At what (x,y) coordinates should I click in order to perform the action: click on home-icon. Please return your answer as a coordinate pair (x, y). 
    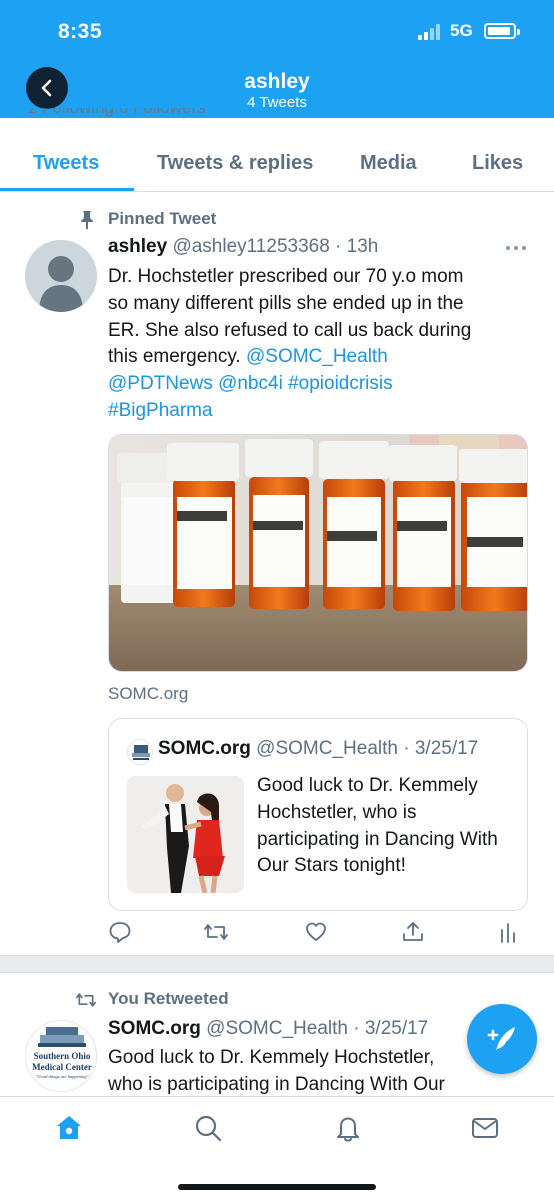
    Looking at the image, I should click on (69, 1128).